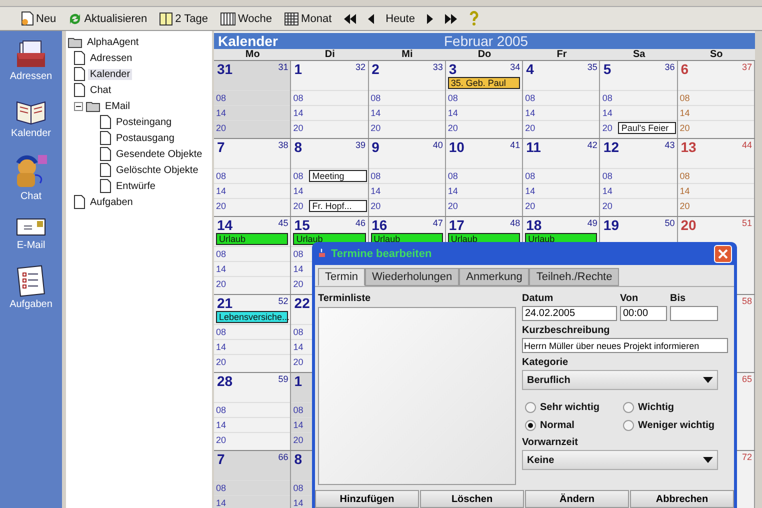  Describe the element at coordinates (437, 146) in the screenshot. I see `day-of-year: 40` at that location.